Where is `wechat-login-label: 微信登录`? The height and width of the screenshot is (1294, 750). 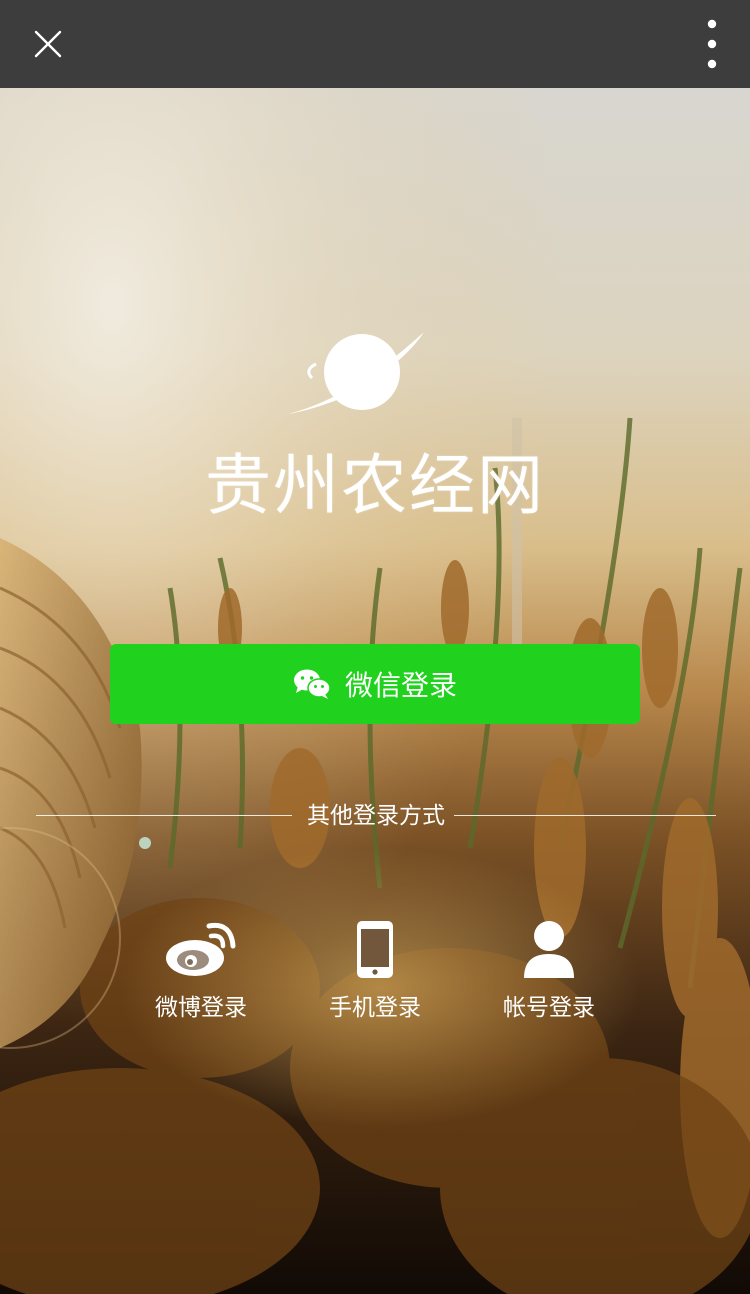 wechat-login-label: 微信登录 is located at coordinates (400, 685).